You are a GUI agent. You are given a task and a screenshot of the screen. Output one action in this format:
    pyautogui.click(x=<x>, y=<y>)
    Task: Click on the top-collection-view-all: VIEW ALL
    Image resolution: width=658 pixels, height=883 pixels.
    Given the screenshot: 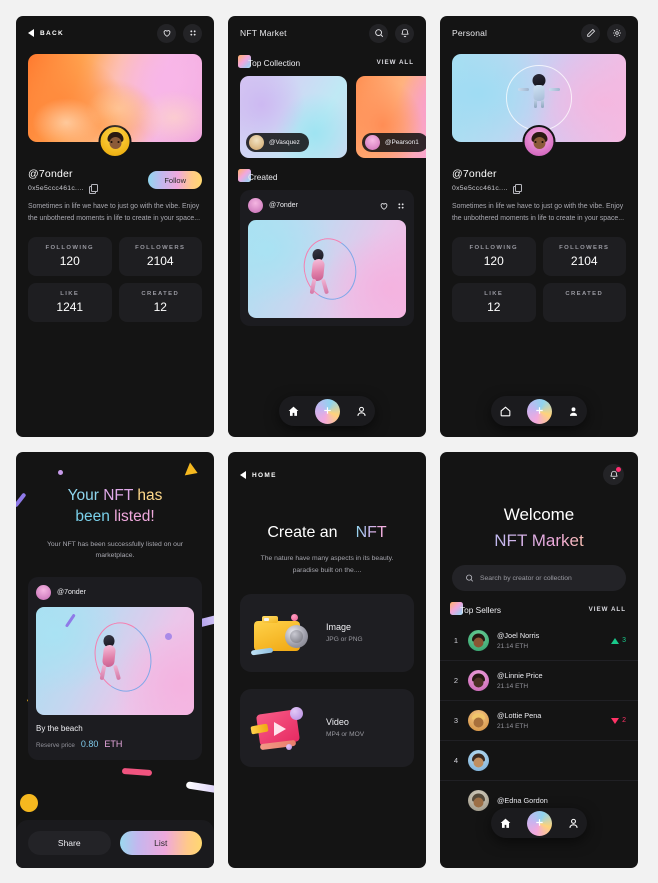 What is the action you would take?
    pyautogui.click(x=395, y=62)
    